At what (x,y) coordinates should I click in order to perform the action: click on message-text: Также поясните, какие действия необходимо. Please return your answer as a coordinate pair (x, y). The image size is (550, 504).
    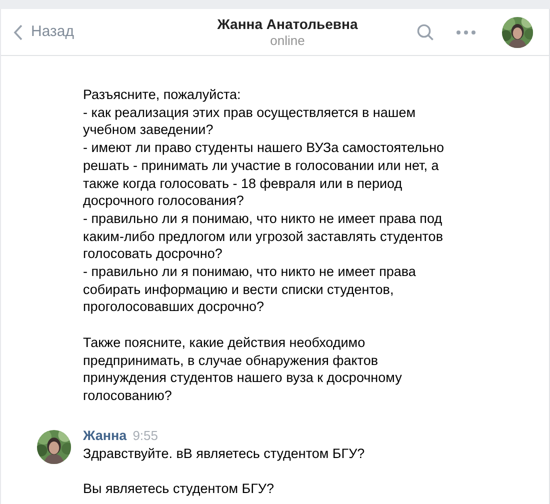
    Looking at the image, I should click on (224, 343).